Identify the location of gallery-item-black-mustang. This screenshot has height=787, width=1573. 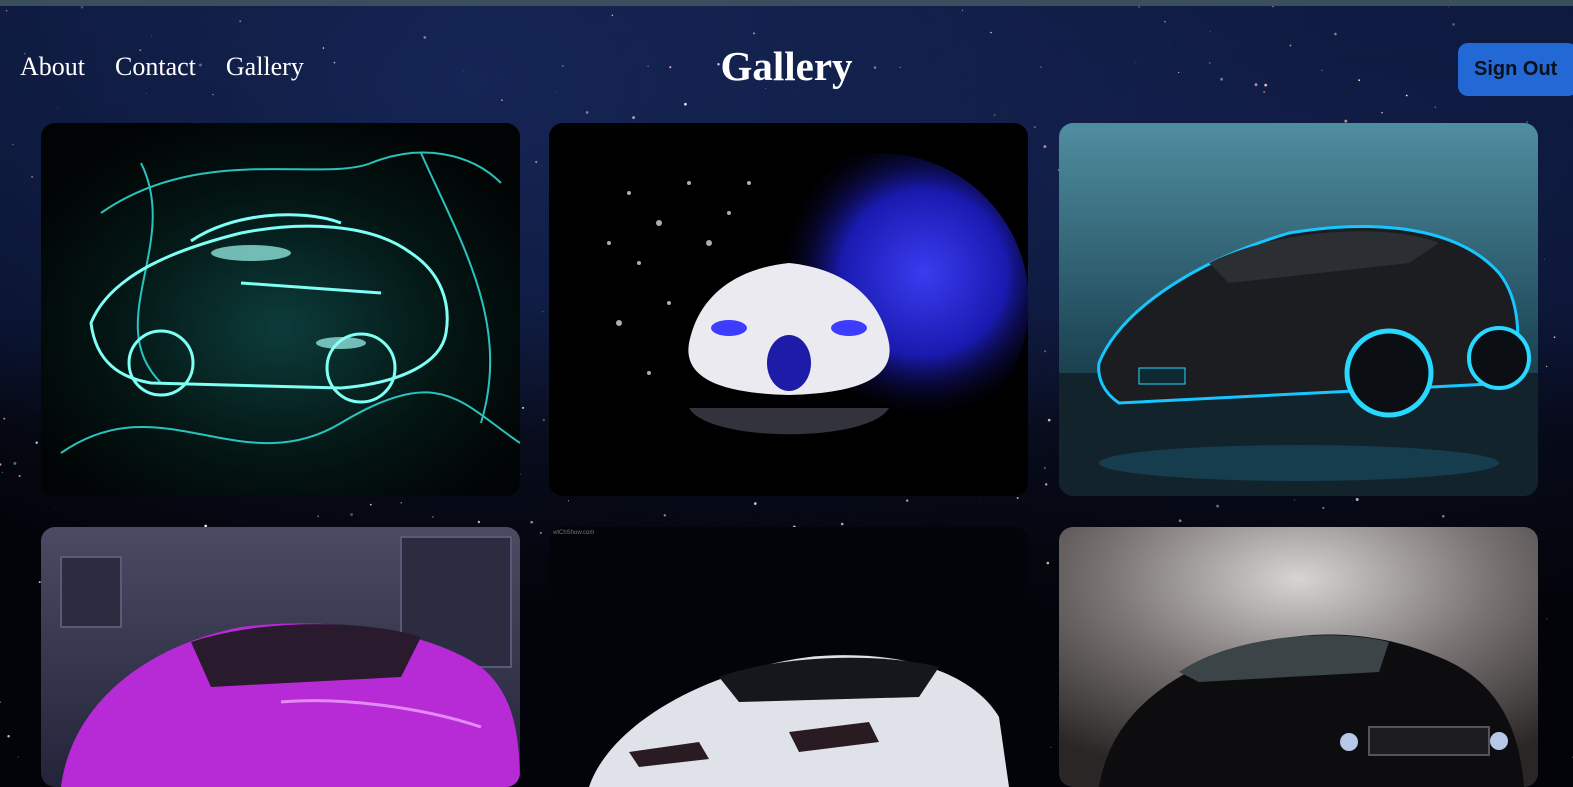
(1298, 657).